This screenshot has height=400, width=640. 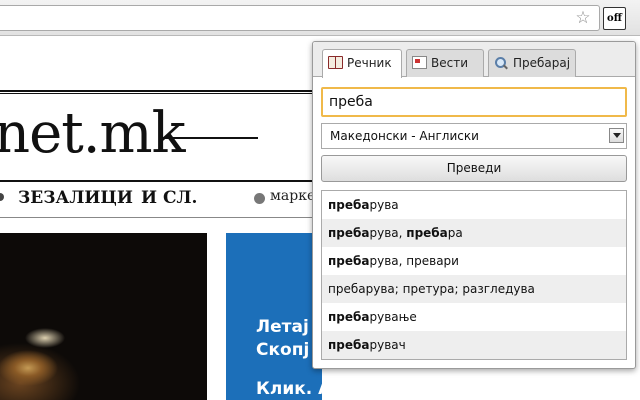 I want to click on result-text: ра, so click(x=455, y=233).